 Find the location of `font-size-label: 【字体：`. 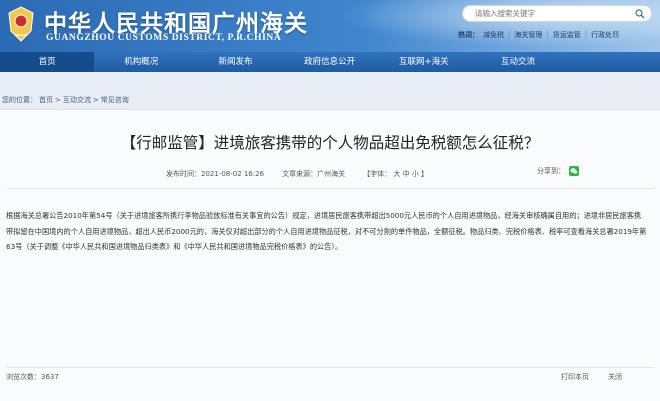

font-size-label: 【字体： is located at coordinates (377, 174).